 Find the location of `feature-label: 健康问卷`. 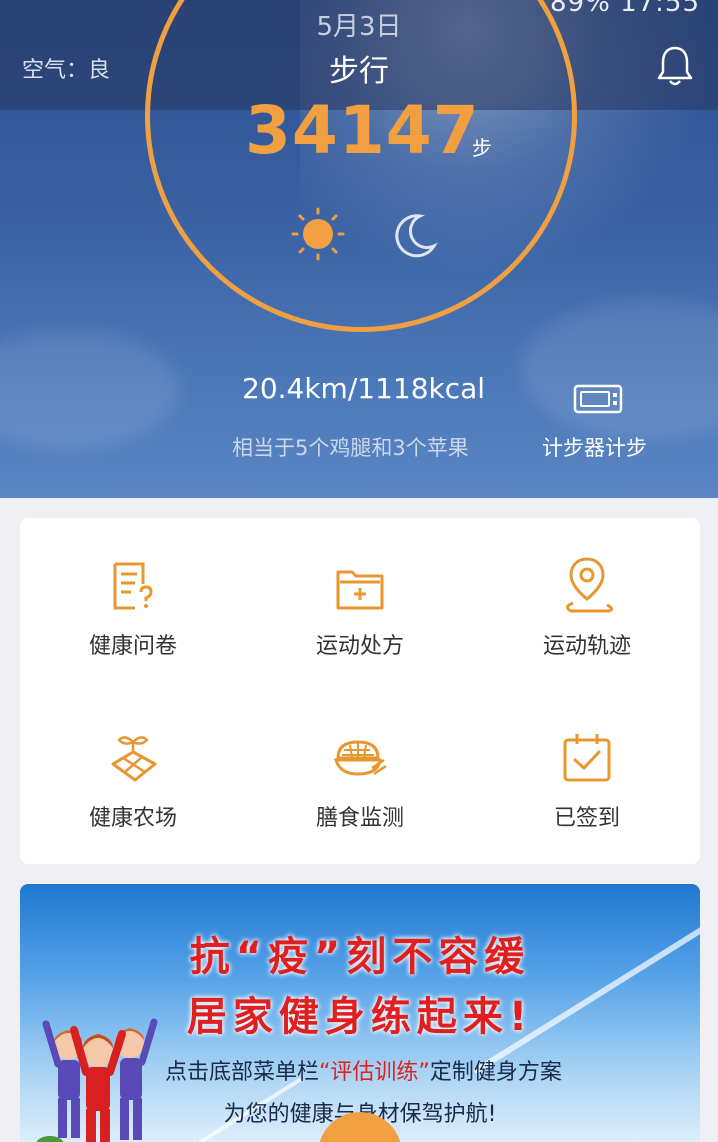

feature-label: 健康问卷 is located at coordinates (132, 646).